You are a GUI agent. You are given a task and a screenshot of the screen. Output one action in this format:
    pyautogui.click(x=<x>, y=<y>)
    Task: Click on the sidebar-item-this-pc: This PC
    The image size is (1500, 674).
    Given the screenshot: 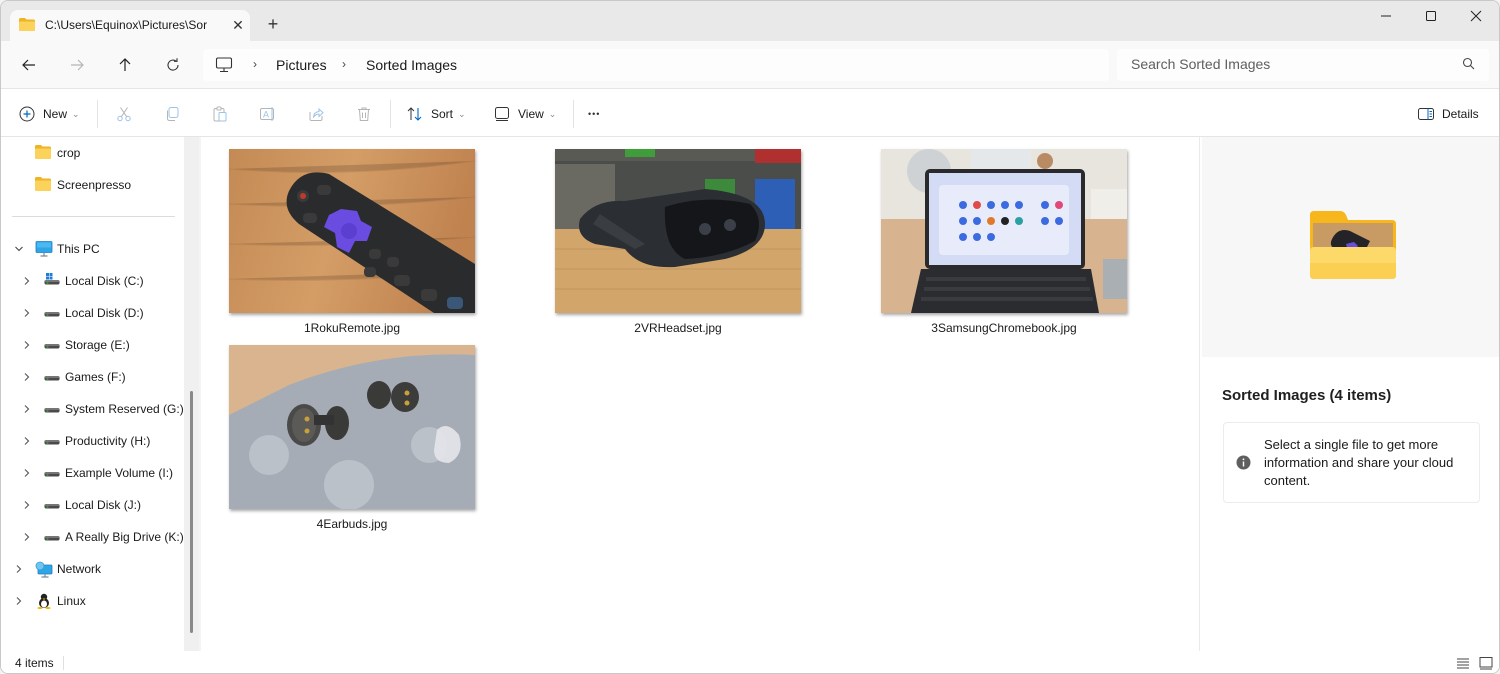 What is the action you would take?
    pyautogui.click(x=92, y=249)
    